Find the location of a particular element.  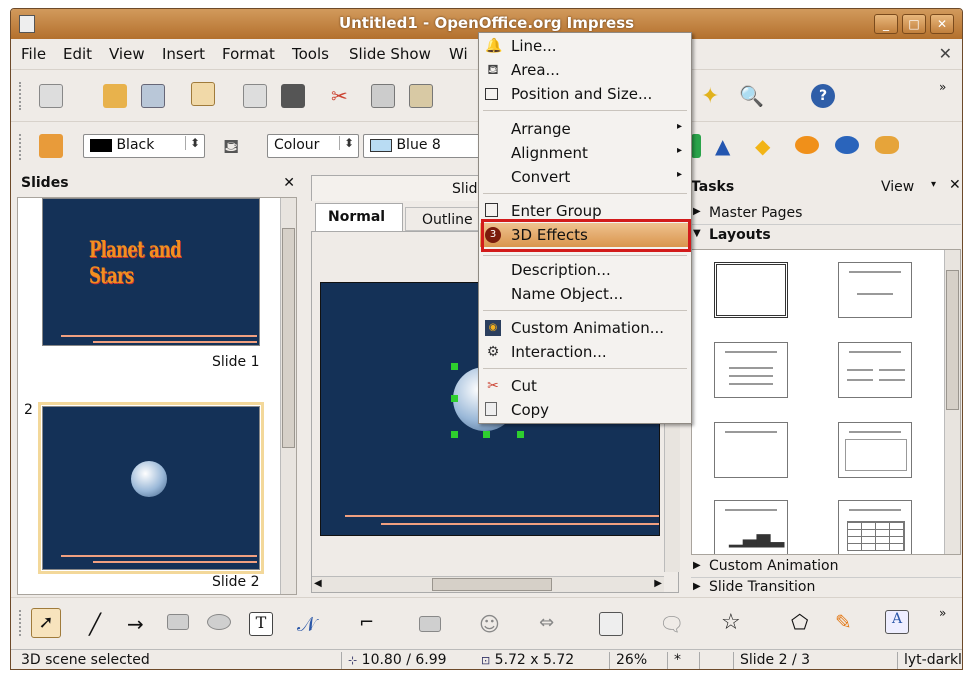

print-icon is located at coordinates (293, 96).